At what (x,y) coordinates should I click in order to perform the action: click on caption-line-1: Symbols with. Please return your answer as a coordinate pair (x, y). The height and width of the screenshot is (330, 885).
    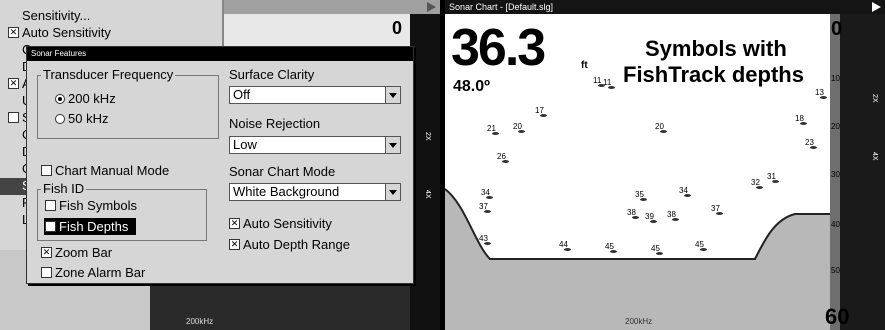
    Looking at the image, I should click on (716, 48).